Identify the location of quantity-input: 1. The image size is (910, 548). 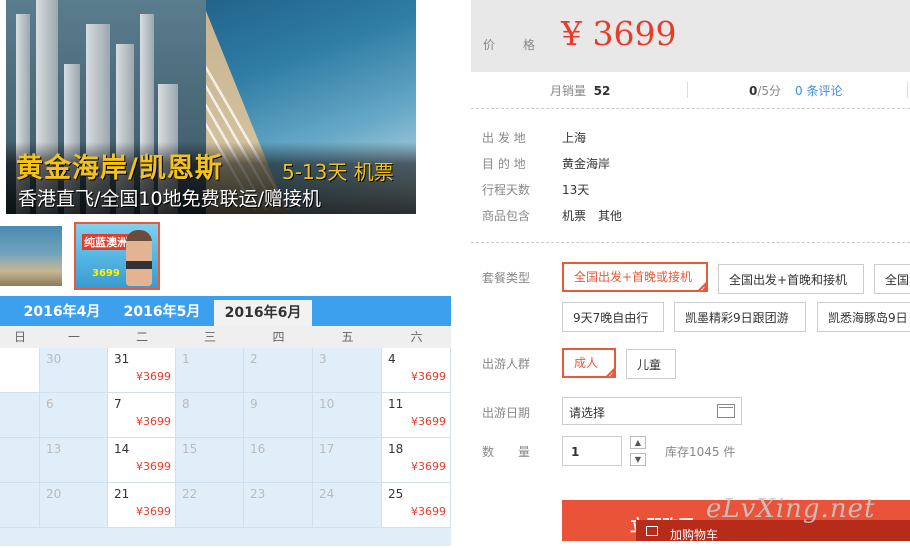
(592, 451).